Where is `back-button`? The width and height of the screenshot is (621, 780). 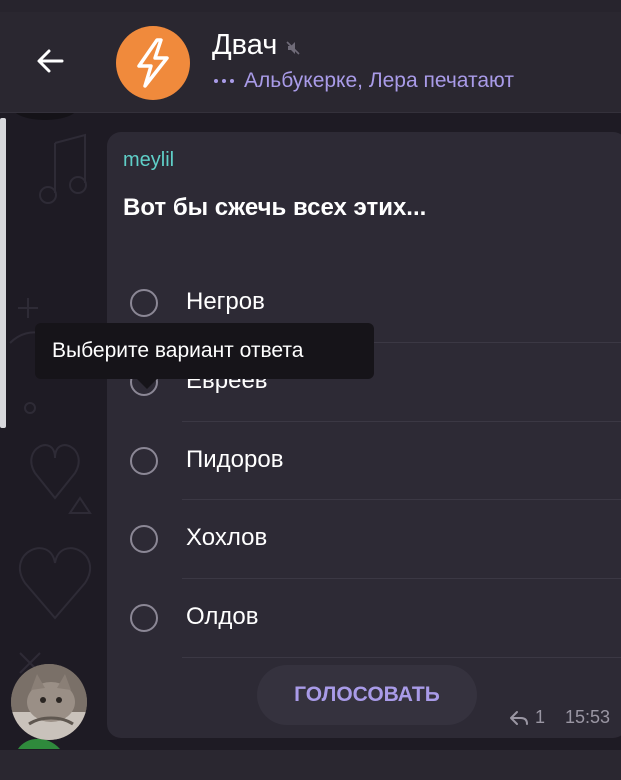 back-button is located at coordinates (50, 61).